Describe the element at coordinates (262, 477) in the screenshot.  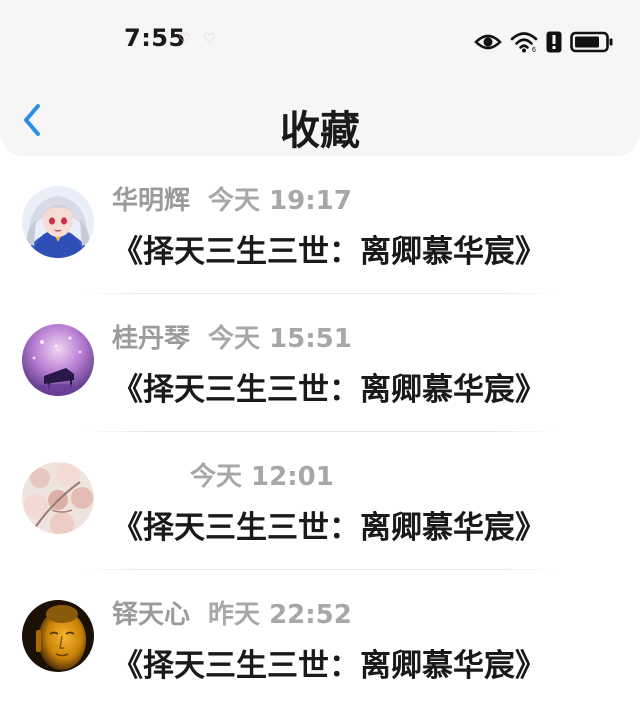
I see `timestamp: 今天 12:01` at that location.